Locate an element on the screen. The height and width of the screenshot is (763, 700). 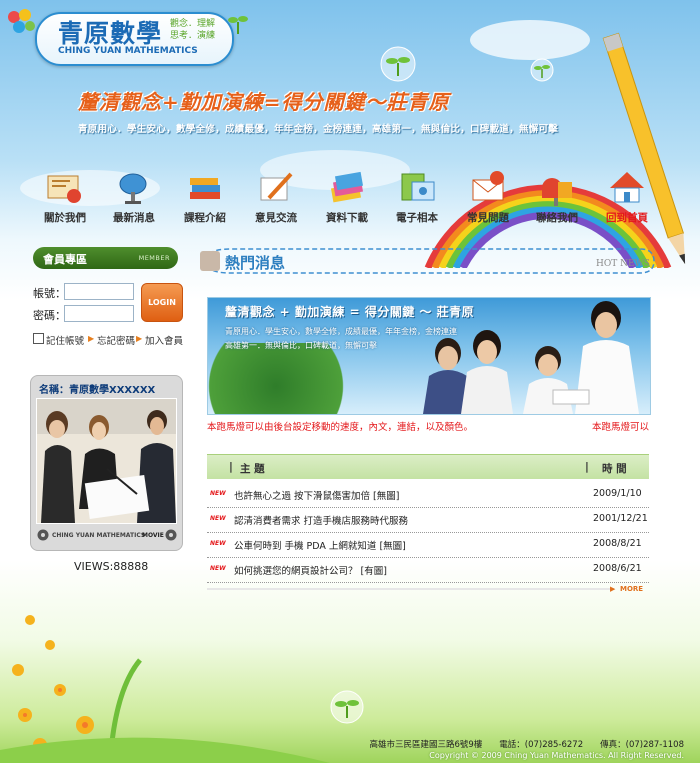
news-title: 如何挑選您的網頁設計公司？ [有圖] is located at coordinates (310, 570).